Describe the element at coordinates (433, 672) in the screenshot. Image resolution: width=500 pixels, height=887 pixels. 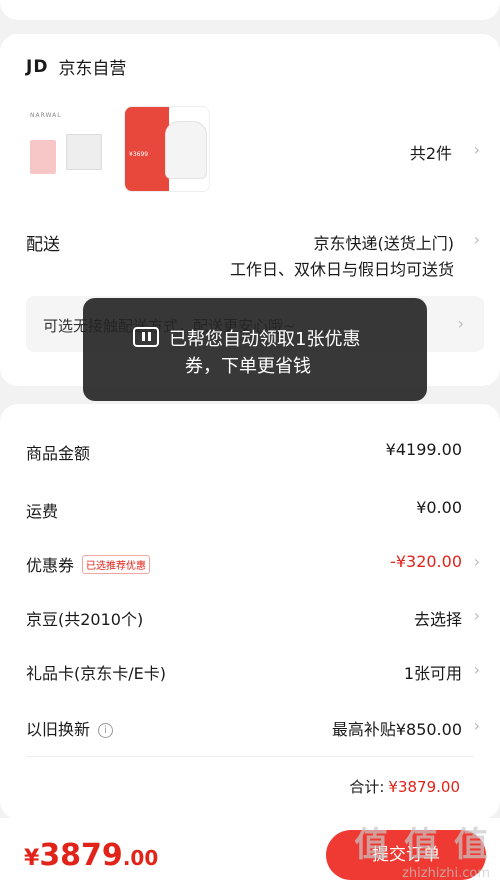
I see `gift-card-available: 1张可用` at that location.